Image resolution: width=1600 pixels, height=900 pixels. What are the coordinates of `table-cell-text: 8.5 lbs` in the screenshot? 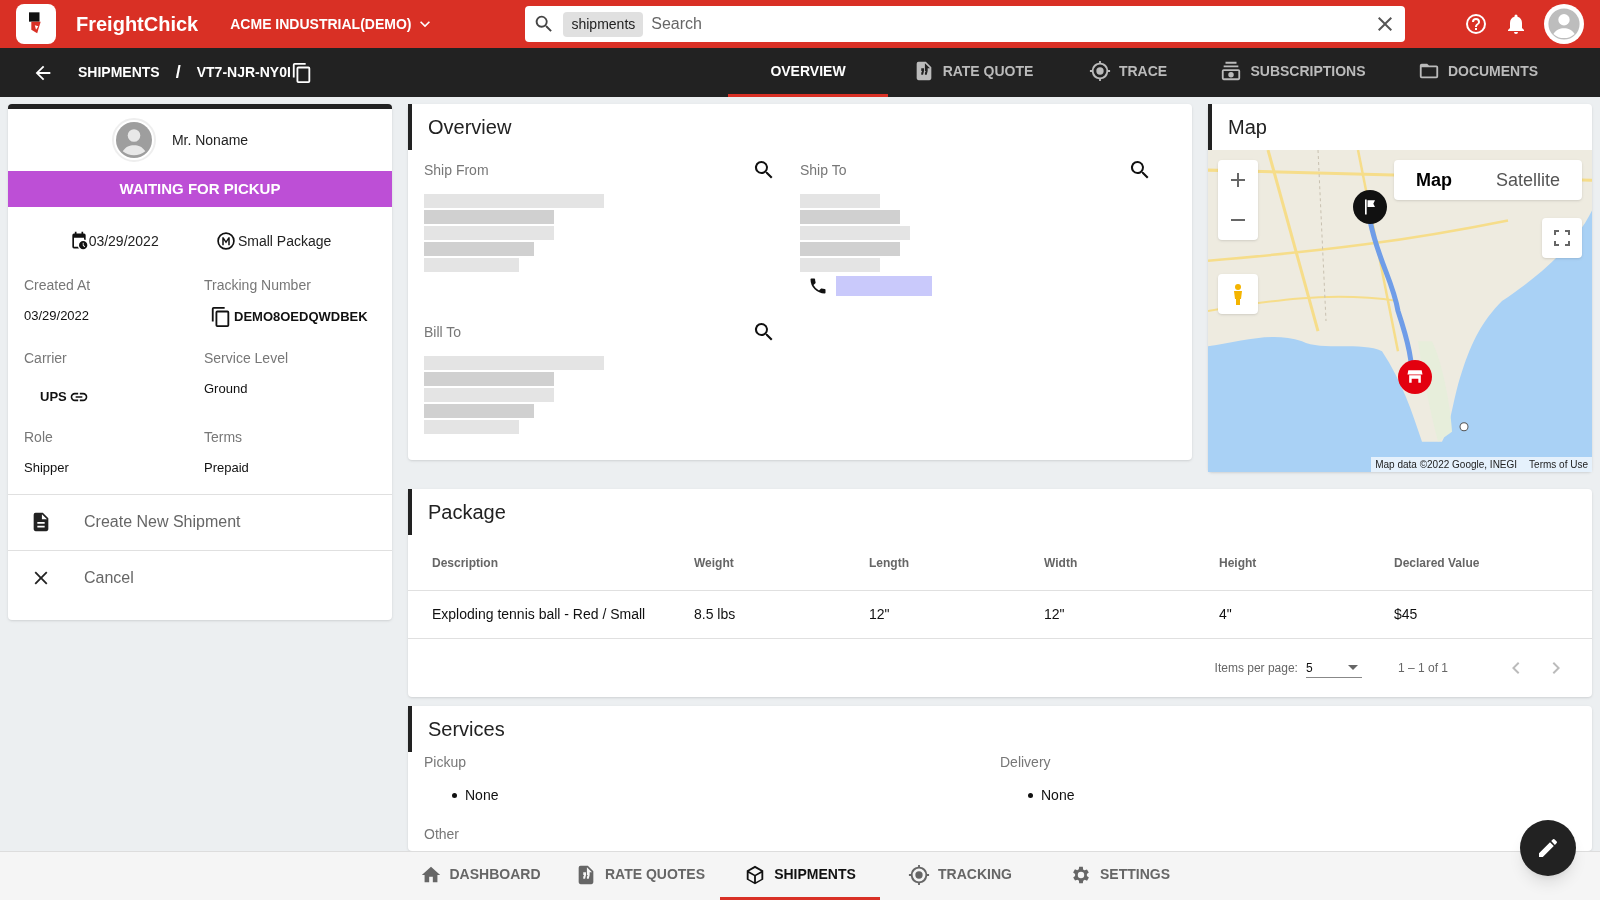 It's located at (715, 614).